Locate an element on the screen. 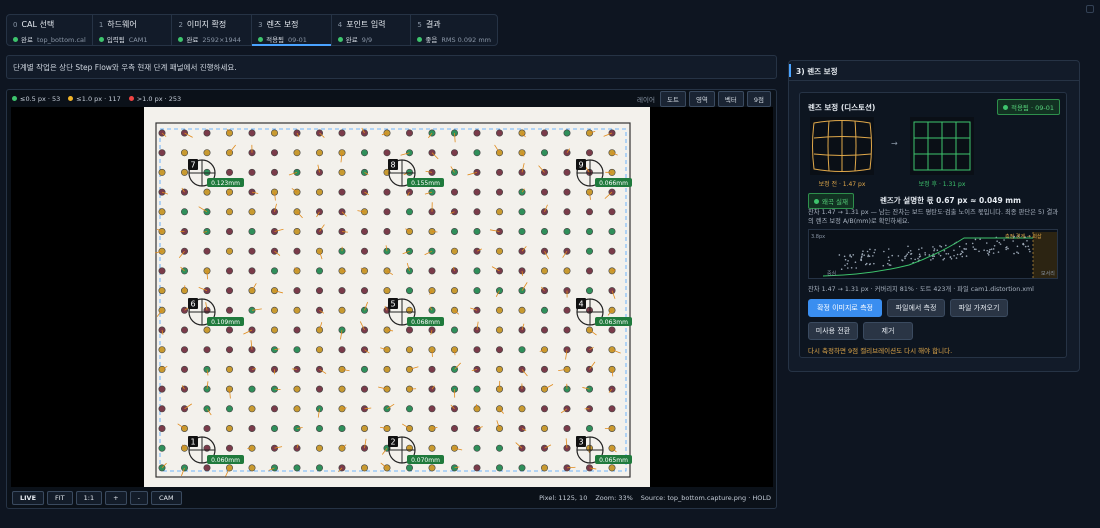 Image resolution: width=1100 pixels, height=528 pixels. svg-text: 0.070mm is located at coordinates (425, 460).